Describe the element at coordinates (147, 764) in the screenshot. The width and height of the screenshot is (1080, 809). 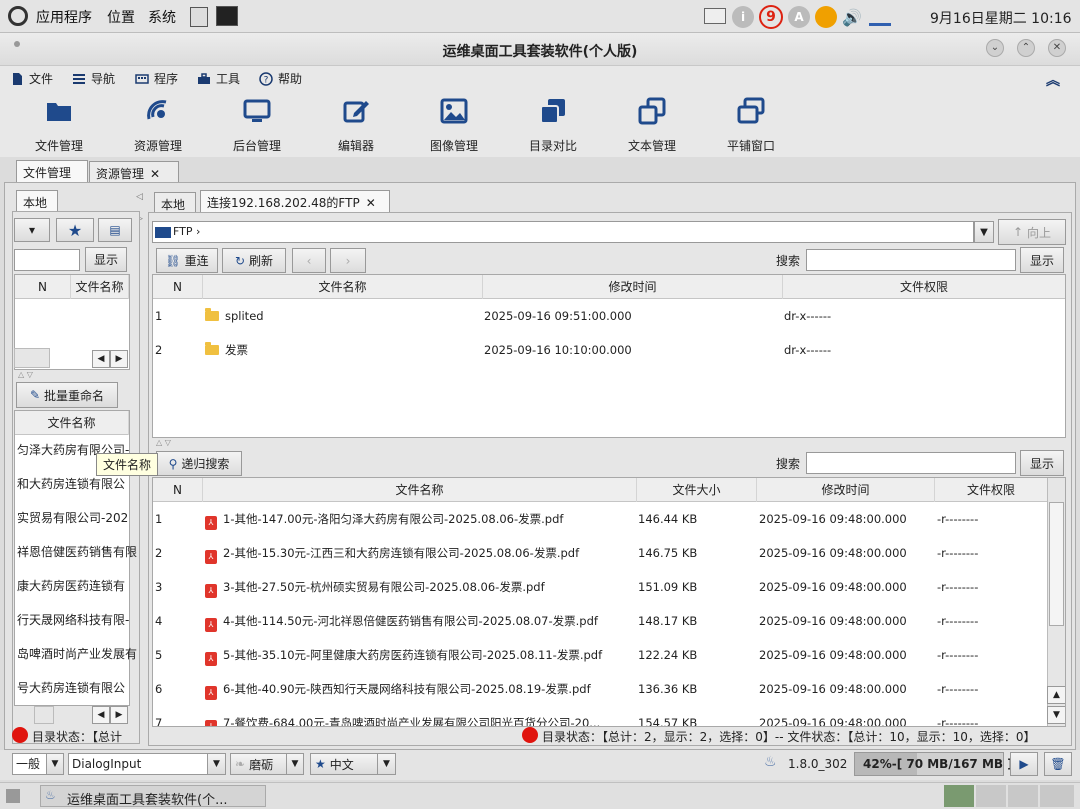
I see `font-select: DialogInput` at that location.